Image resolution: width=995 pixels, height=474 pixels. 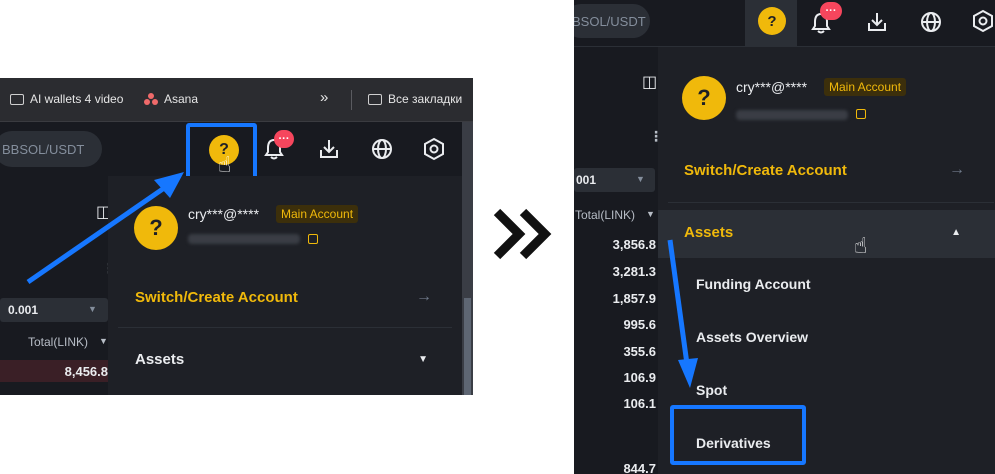 What do you see at coordinates (524, 234) in the screenshot?
I see `double-chevron-icon` at bounding box center [524, 234].